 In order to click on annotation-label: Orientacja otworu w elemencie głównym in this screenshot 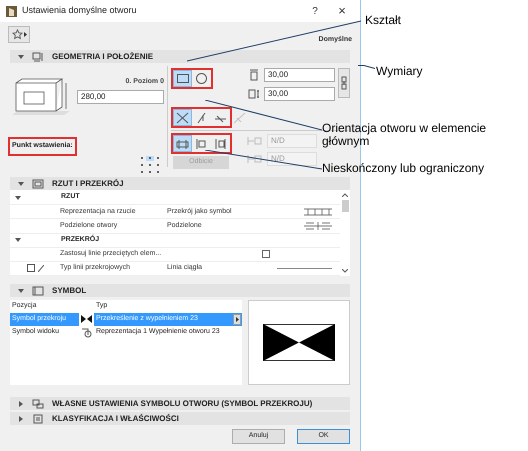, I will do `click(405, 135)`.